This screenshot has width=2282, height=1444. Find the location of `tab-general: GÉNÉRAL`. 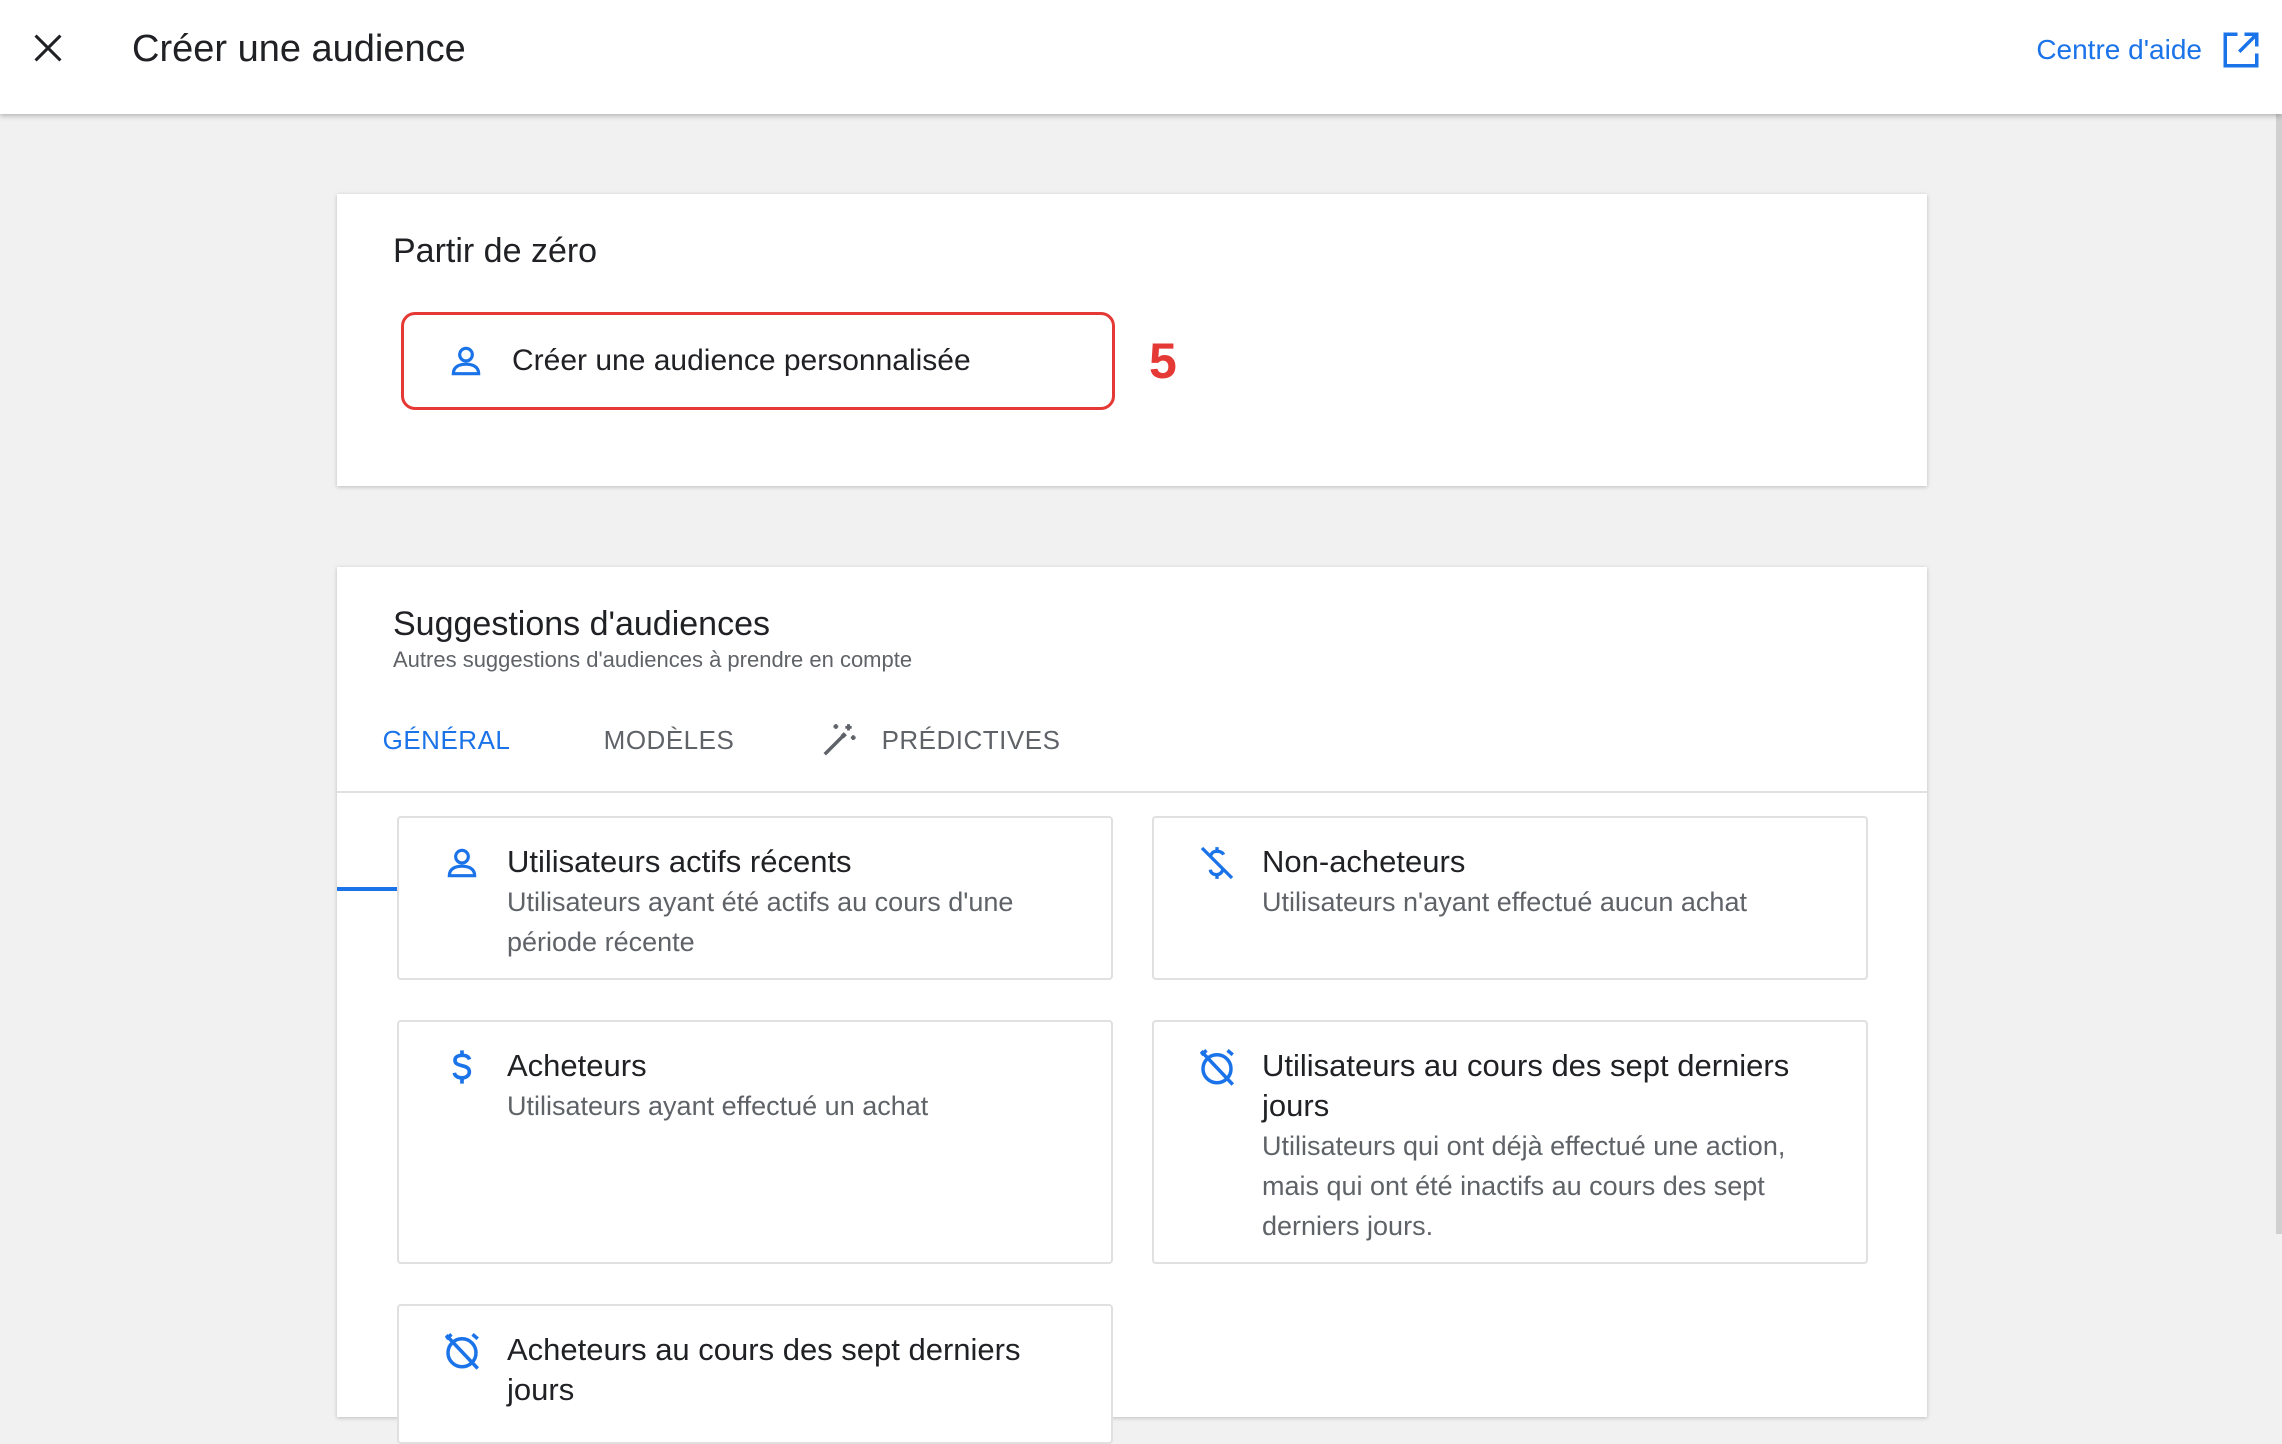

tab-general: GÉNÉRAL is located at coordinates (446, 740).